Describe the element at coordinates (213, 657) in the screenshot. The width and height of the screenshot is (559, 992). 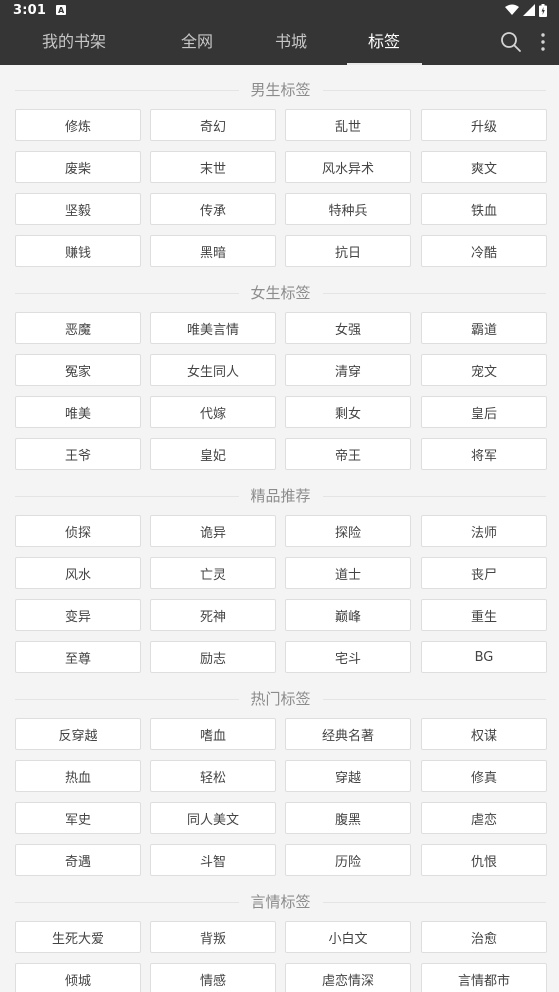
I see `tag-button: 励志` at that location.